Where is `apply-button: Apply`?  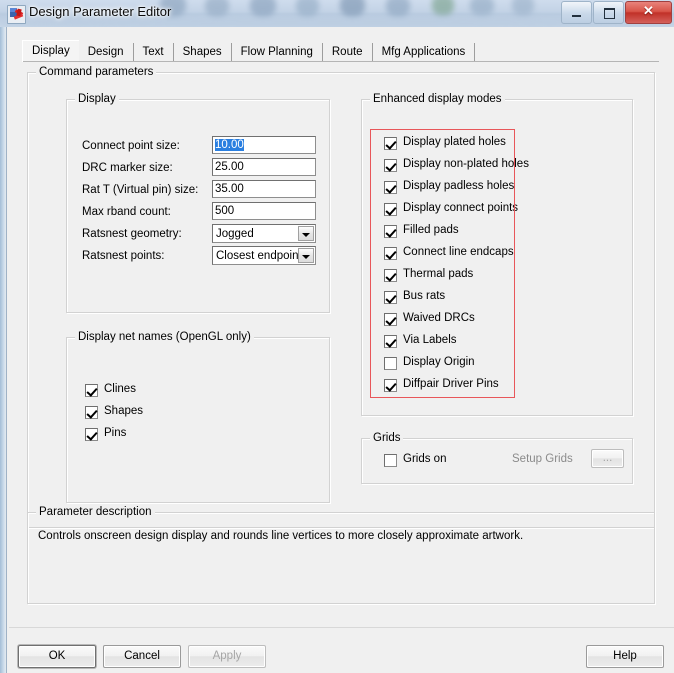
apply-button: Apply is located at coordinates (227, 656).